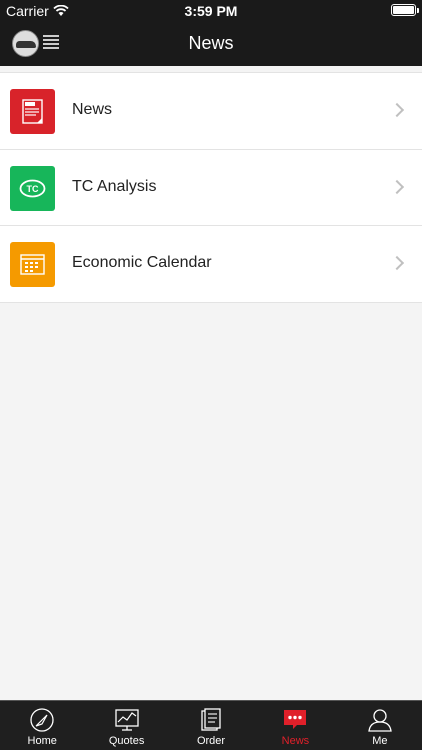  I want to click on tab-bar: Home Quotes Order News Me, so click(211, 725).